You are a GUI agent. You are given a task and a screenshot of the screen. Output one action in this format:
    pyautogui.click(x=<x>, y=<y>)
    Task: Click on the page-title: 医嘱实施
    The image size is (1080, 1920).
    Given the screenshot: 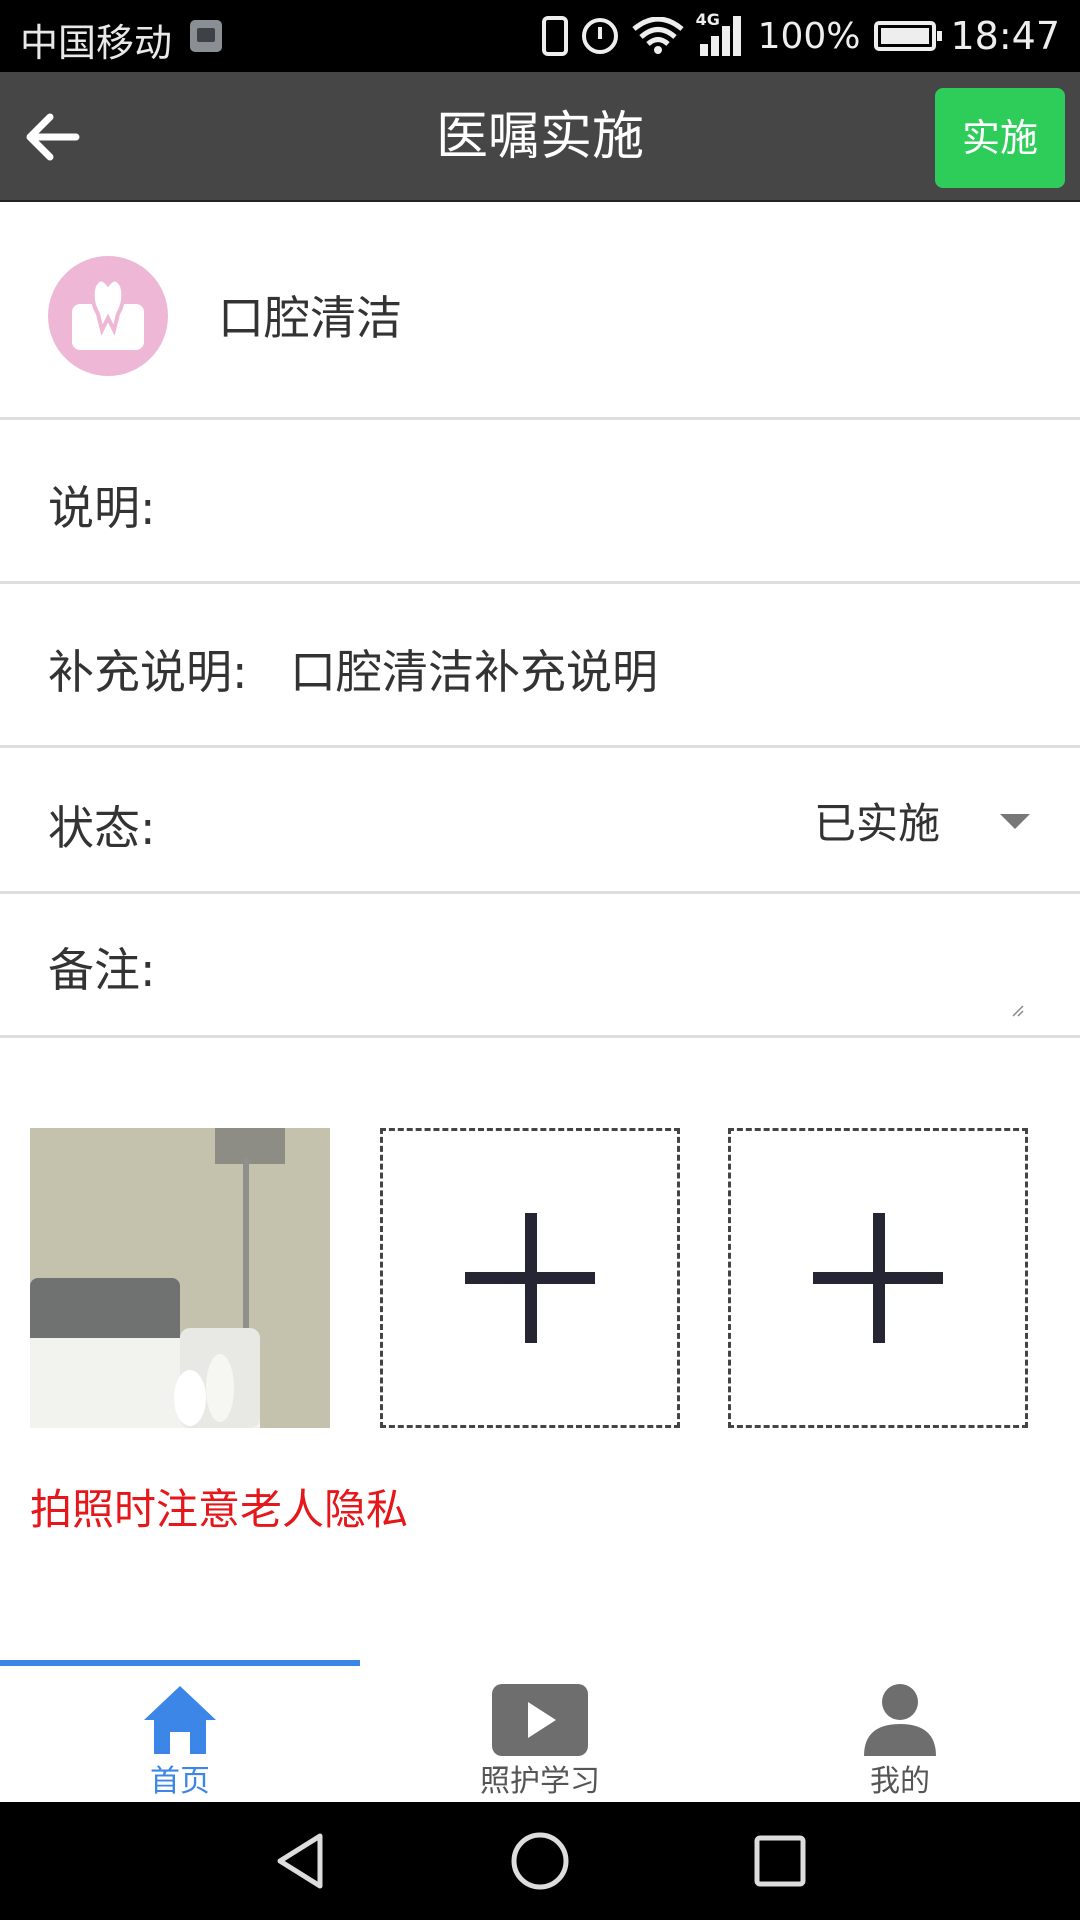 What is the action you would take?
    pyautogui.click(x=539, y=137)
    